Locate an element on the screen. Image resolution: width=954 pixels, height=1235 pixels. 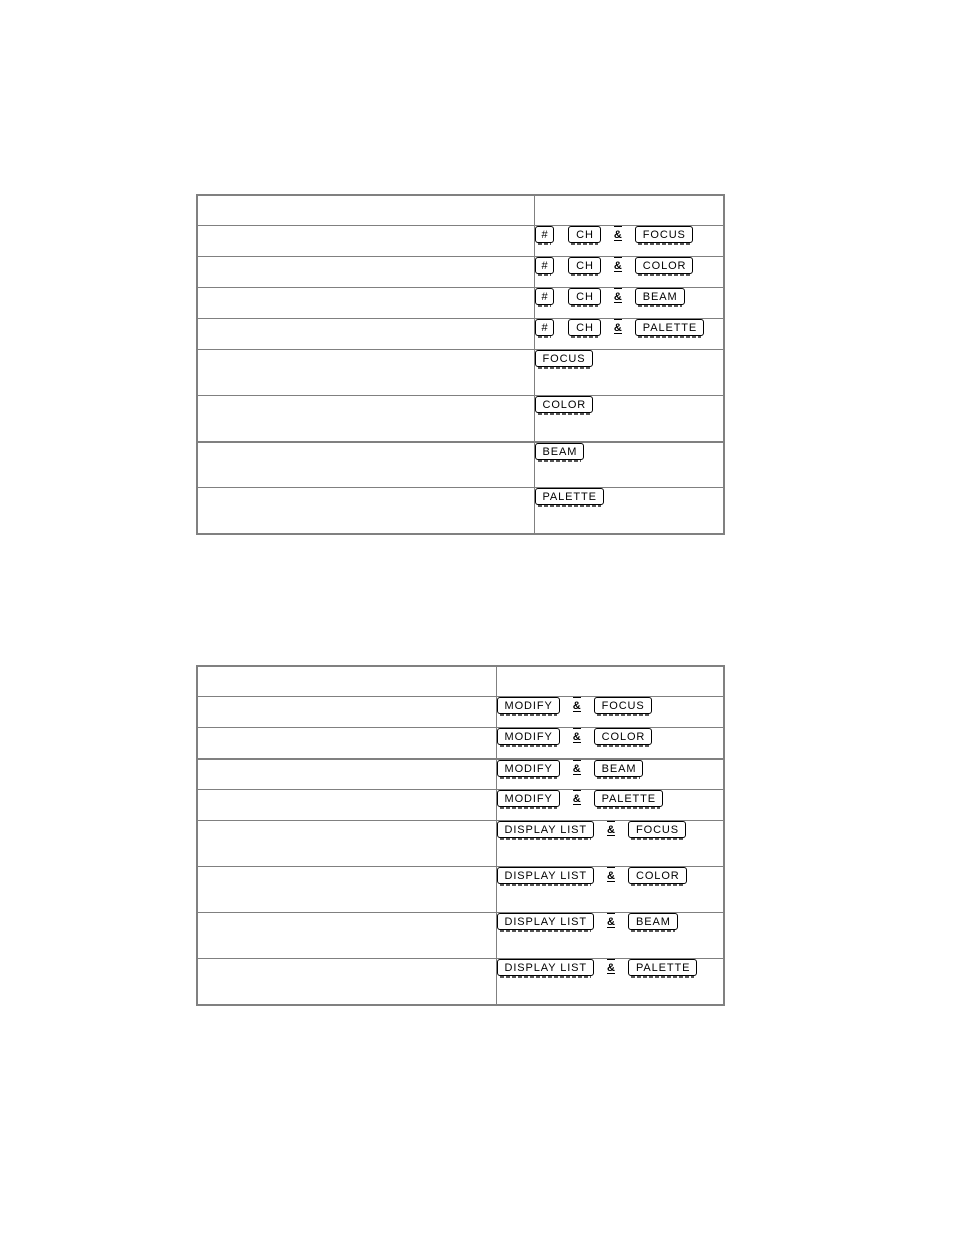
table-row: DISPLAY LIST & FOCUS is located at coordinates (460, 843).